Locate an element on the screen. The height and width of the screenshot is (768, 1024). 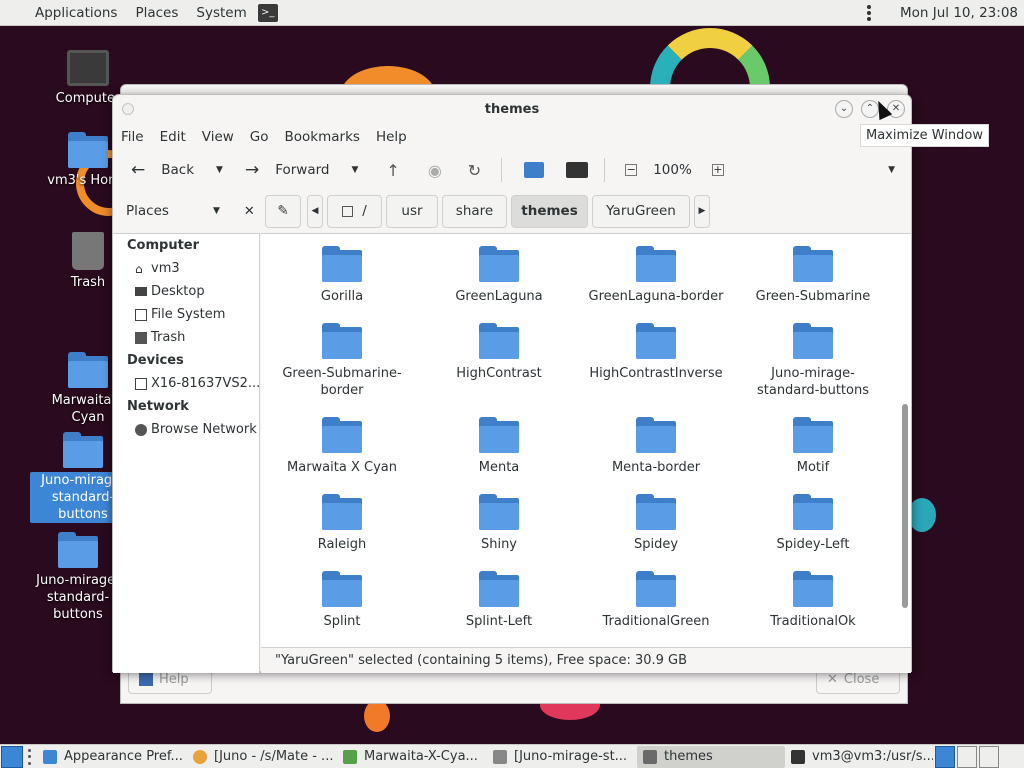
show-desktop-button is located at coordinates (12, 756).